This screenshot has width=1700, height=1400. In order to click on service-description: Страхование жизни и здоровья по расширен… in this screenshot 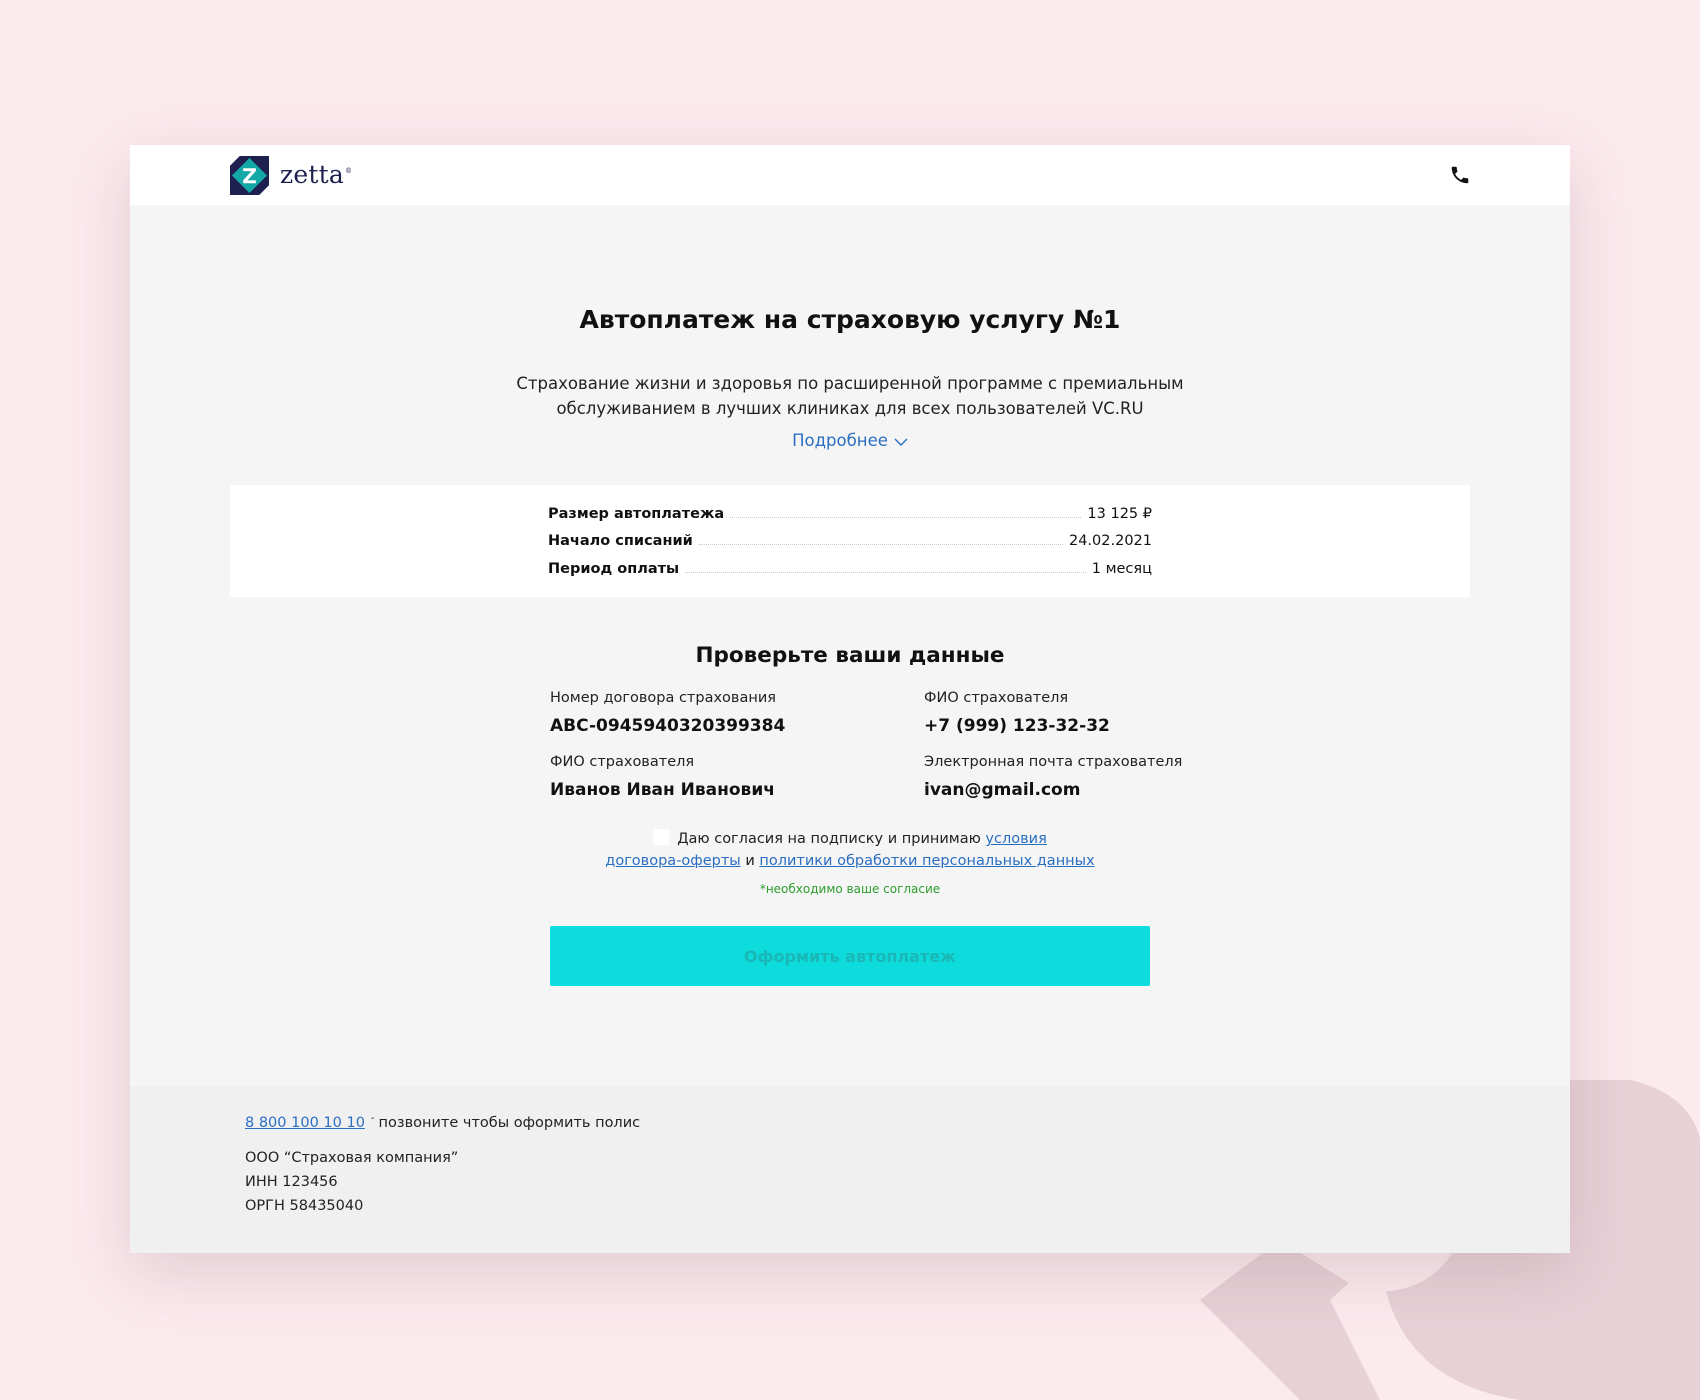, I will do `click(850, 396)`.